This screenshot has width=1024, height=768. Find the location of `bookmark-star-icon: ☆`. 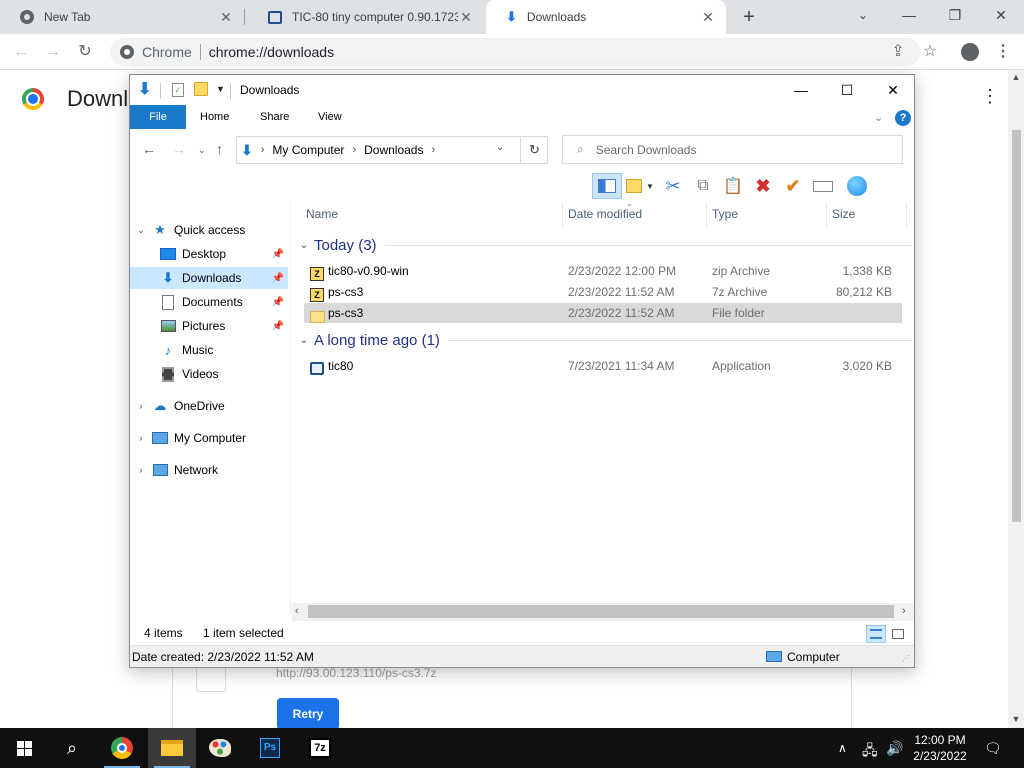

bookmark-star-icon: ☆ is located at coordinates (930, 52).